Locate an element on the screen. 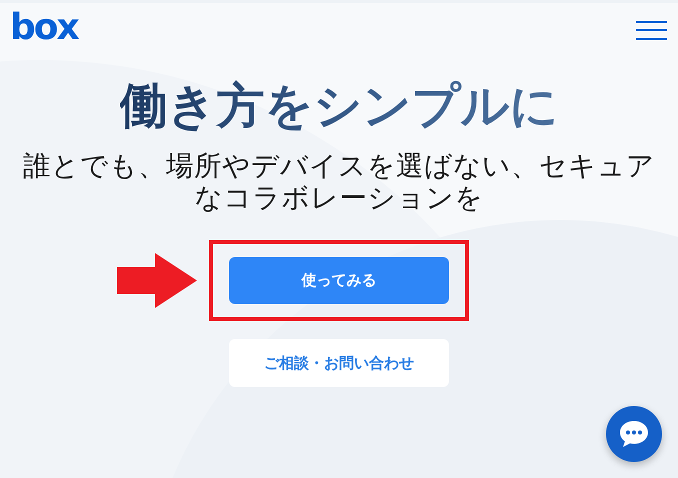 The width and height of the screenshot is (678, 478). contact-button: ご相談・お問い合わせ is located at coordinates (339, 363).